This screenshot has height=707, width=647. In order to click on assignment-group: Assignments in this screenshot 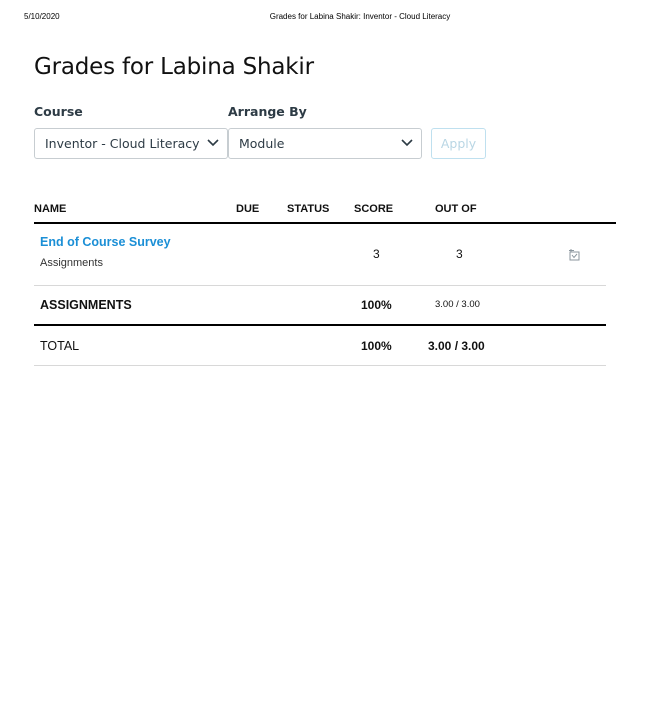, I will do `click(71, 263)`.